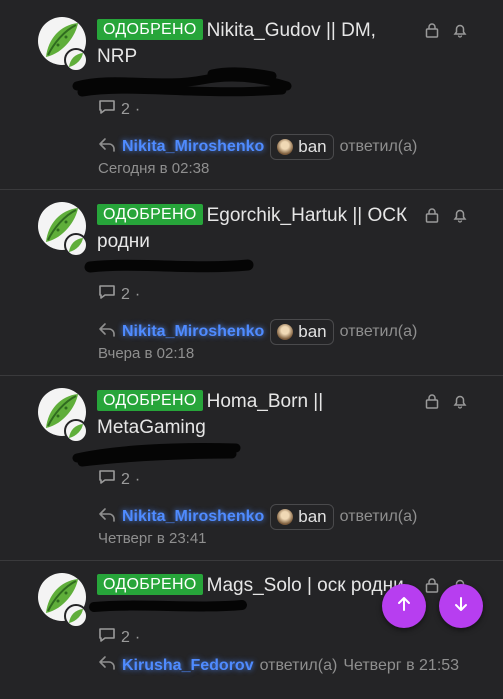 Image resolution: width=503 pixels, height=699 pixels. What do you see at coordinates (152, 538) in the screenshot?
I see `last-reply-date: Четверг в 23:41` at bounding box center [152, 538].